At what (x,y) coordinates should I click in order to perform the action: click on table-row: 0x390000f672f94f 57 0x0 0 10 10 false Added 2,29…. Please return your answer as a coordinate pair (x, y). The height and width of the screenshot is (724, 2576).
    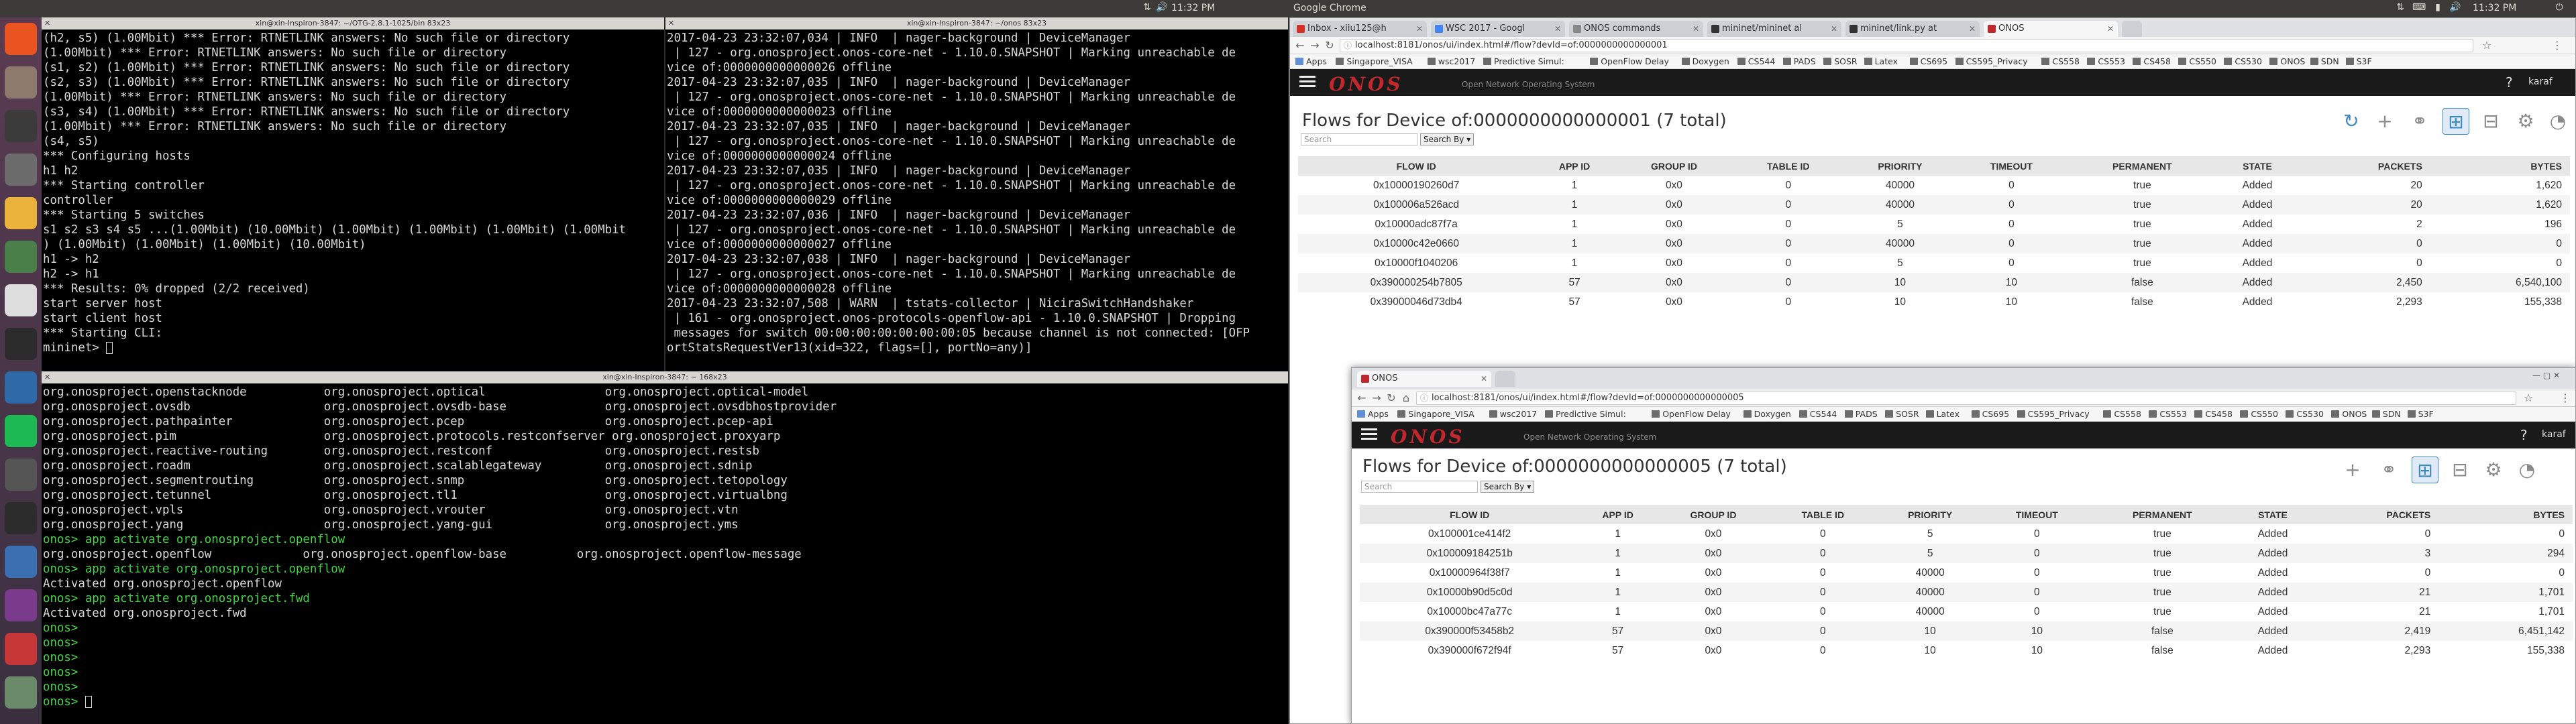
    Looking at the image, I should click on (1966, 650).